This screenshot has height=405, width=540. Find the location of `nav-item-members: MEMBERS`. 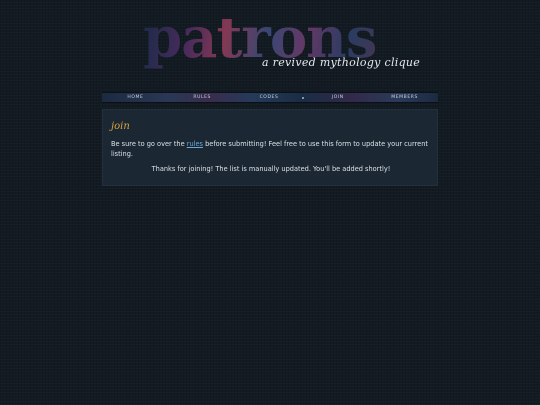

nav-item-members: MEMBERS is located at coordinates (404, 97).